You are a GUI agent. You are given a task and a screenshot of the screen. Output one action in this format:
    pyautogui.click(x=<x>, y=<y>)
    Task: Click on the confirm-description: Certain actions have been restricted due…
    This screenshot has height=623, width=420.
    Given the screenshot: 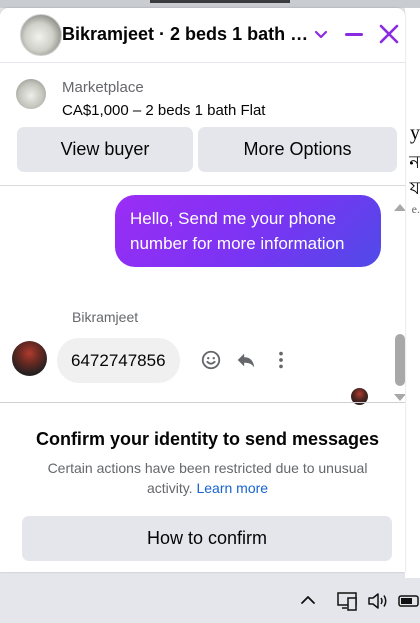 What is the action you would take?
    pyautogui.click(x=207, y=478)
    